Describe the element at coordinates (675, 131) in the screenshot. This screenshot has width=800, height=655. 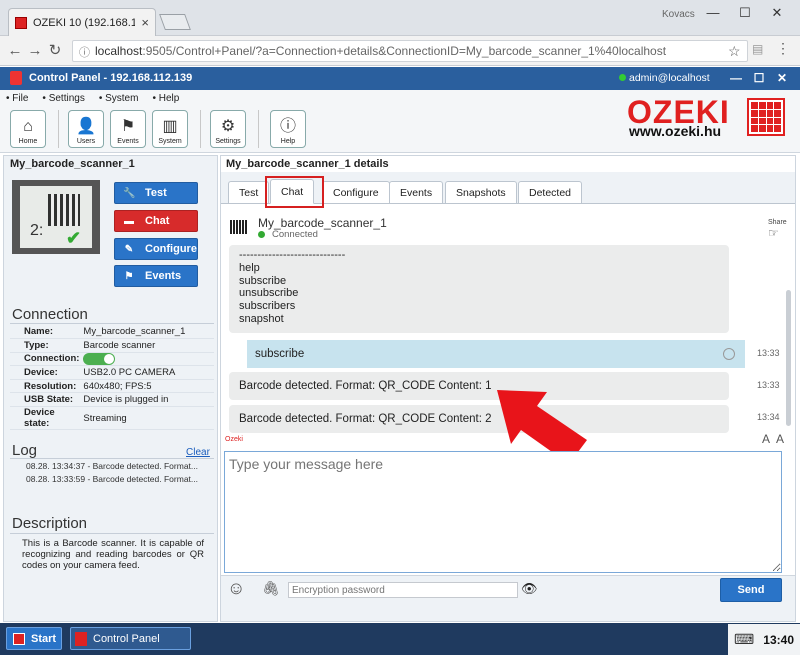
I see `ozeki-website: www.ozeki.hu` at that location.